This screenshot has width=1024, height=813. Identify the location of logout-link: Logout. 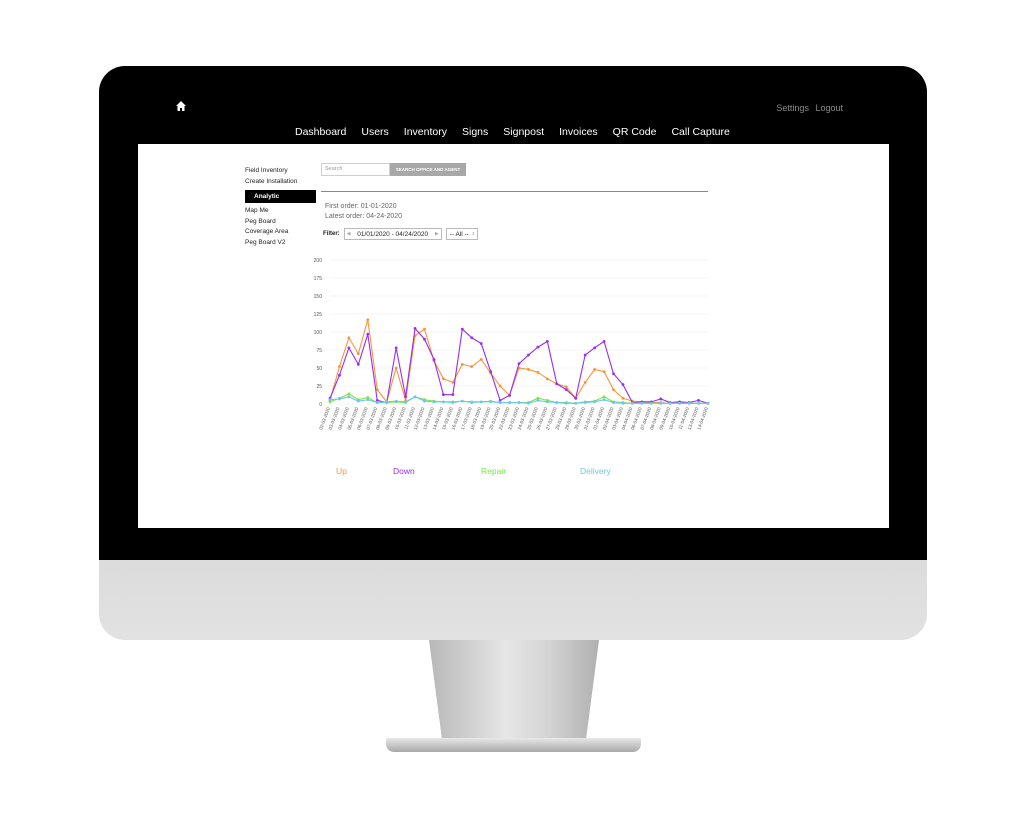
(829, 108).